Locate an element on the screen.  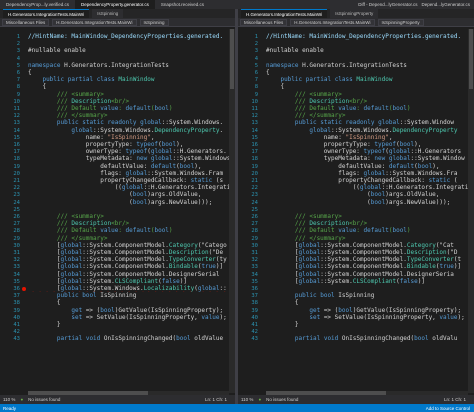
code-line: 19 defaultValue: default(bool), is located at coordinates (117, 166).